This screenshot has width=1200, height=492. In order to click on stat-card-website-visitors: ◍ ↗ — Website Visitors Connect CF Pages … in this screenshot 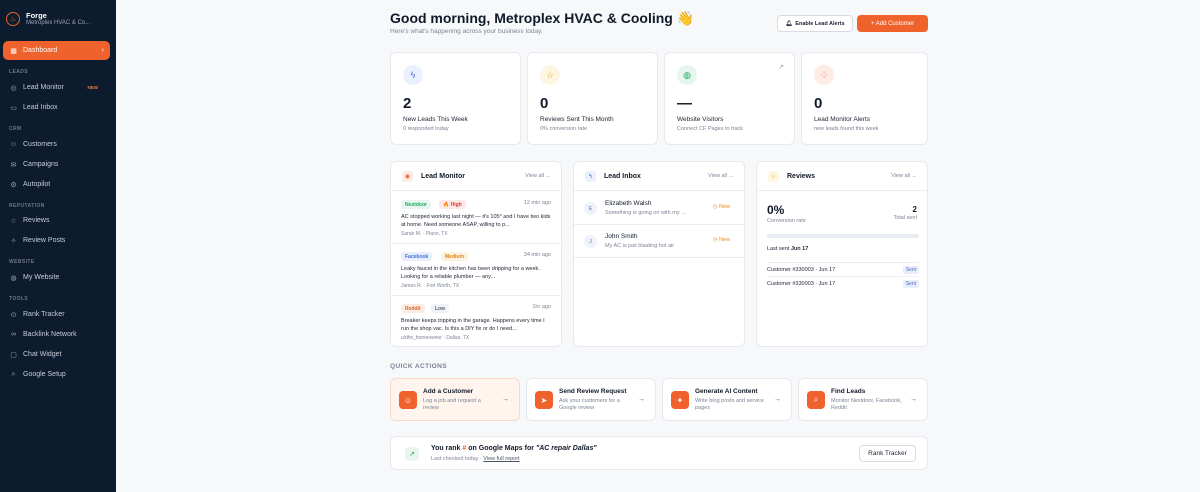, I will do `click(729, 98)`.